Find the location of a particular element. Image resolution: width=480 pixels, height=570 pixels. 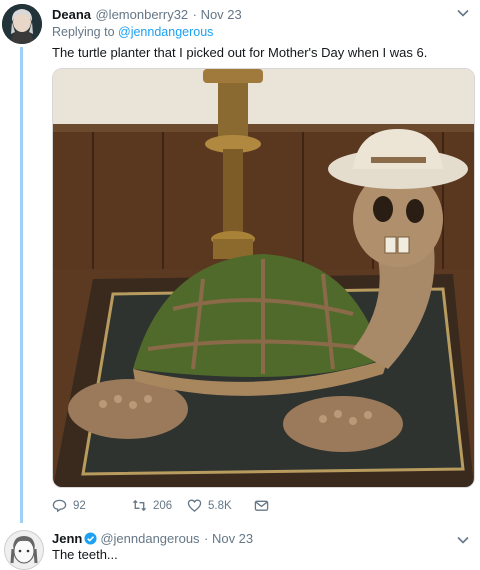

tweet1-header: Deana @lemonberry32 · Nov 23 is located at coordinates (147, 15).